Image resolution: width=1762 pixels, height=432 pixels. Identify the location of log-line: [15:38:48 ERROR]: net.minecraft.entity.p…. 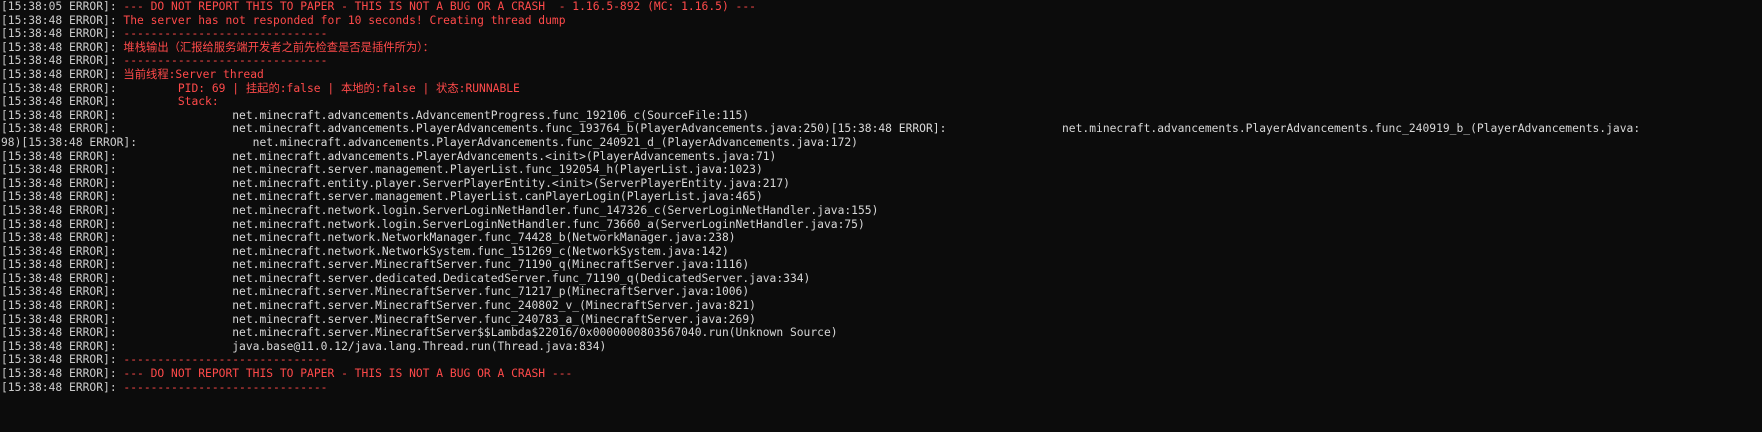
(881, 184).